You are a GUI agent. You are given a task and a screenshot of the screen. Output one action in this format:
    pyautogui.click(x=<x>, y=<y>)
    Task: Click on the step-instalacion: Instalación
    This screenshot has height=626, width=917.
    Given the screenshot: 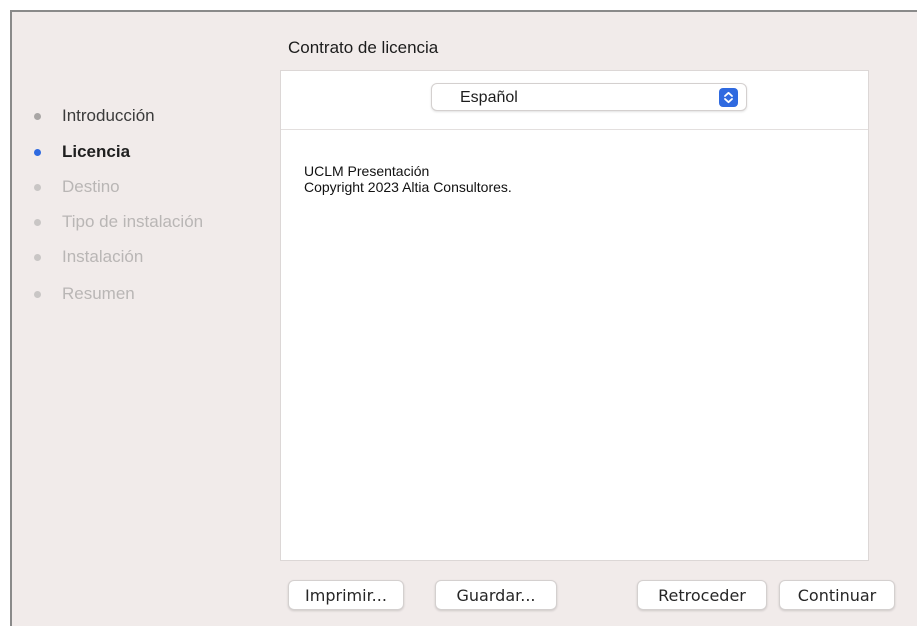 What is the action you would take?
    pyautogui.click(x=88, y=257)
    